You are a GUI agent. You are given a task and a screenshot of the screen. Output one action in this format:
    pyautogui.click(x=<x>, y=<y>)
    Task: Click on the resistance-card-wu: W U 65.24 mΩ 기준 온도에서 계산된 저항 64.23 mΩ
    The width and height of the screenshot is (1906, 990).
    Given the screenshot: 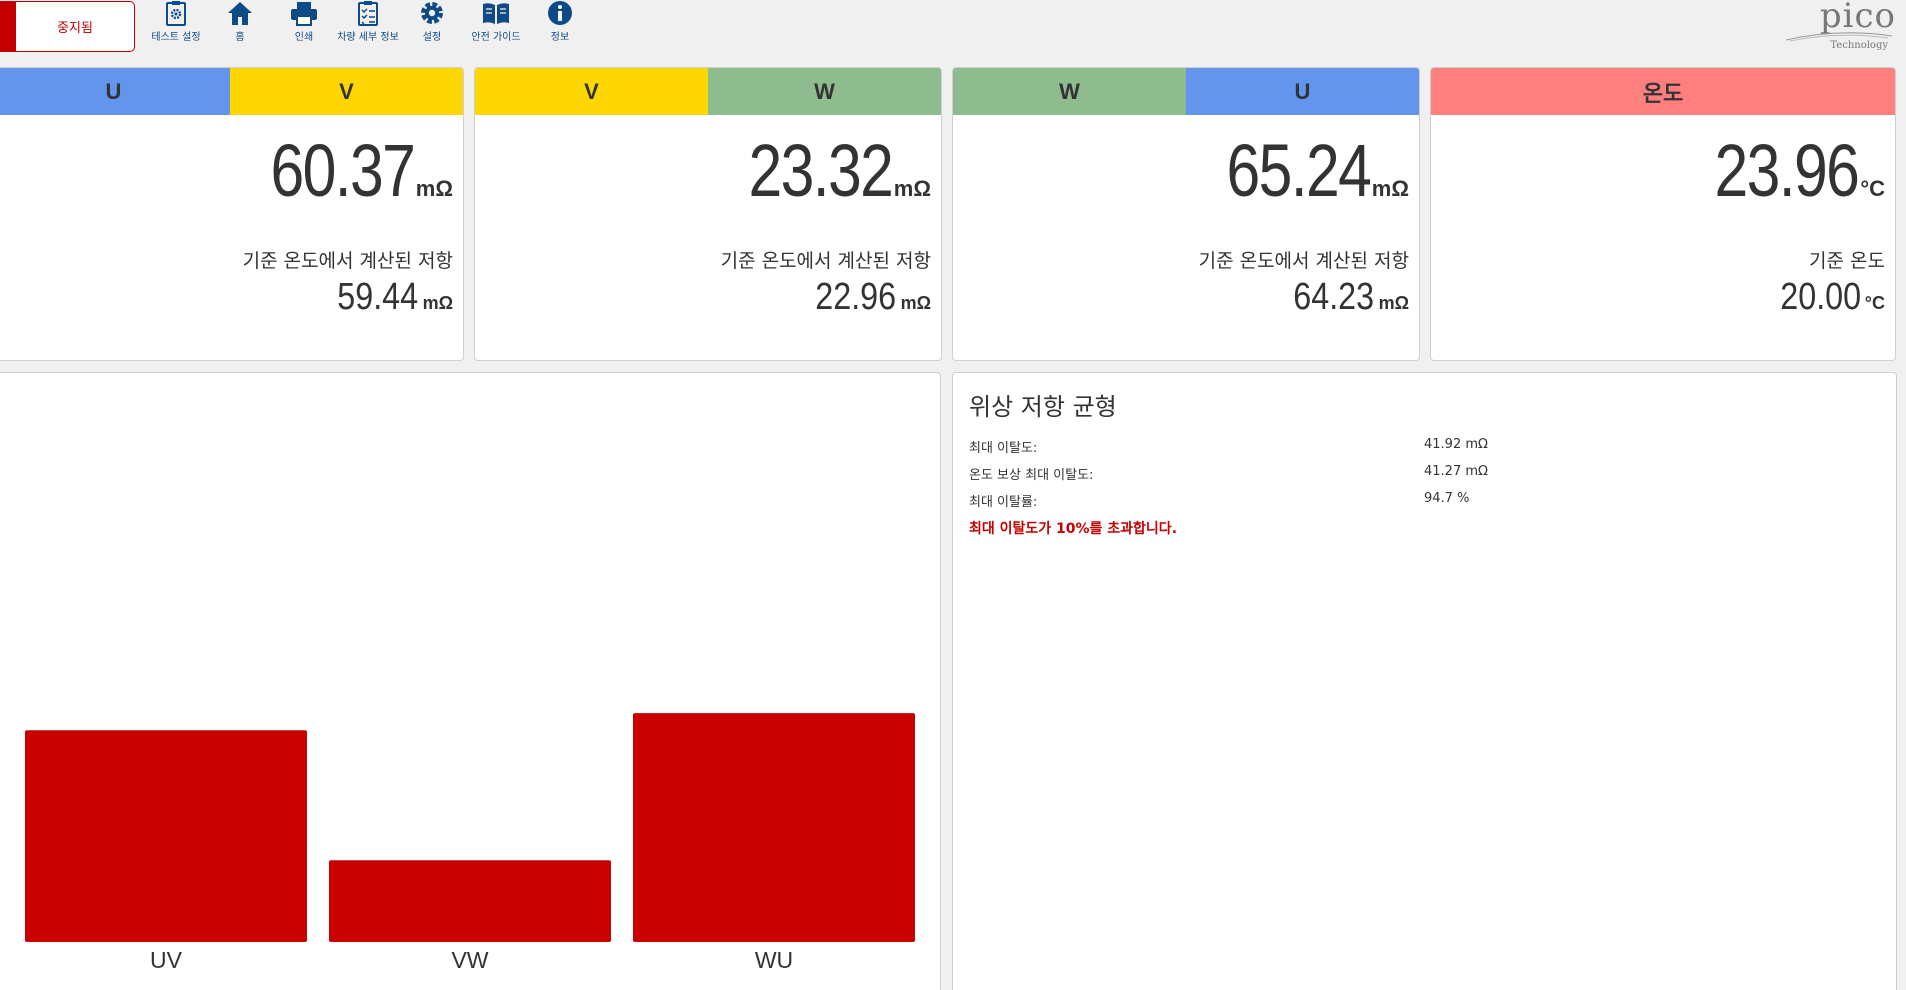 What is the action you would take?
    pyautogui.click(x=1186, y=214)
    